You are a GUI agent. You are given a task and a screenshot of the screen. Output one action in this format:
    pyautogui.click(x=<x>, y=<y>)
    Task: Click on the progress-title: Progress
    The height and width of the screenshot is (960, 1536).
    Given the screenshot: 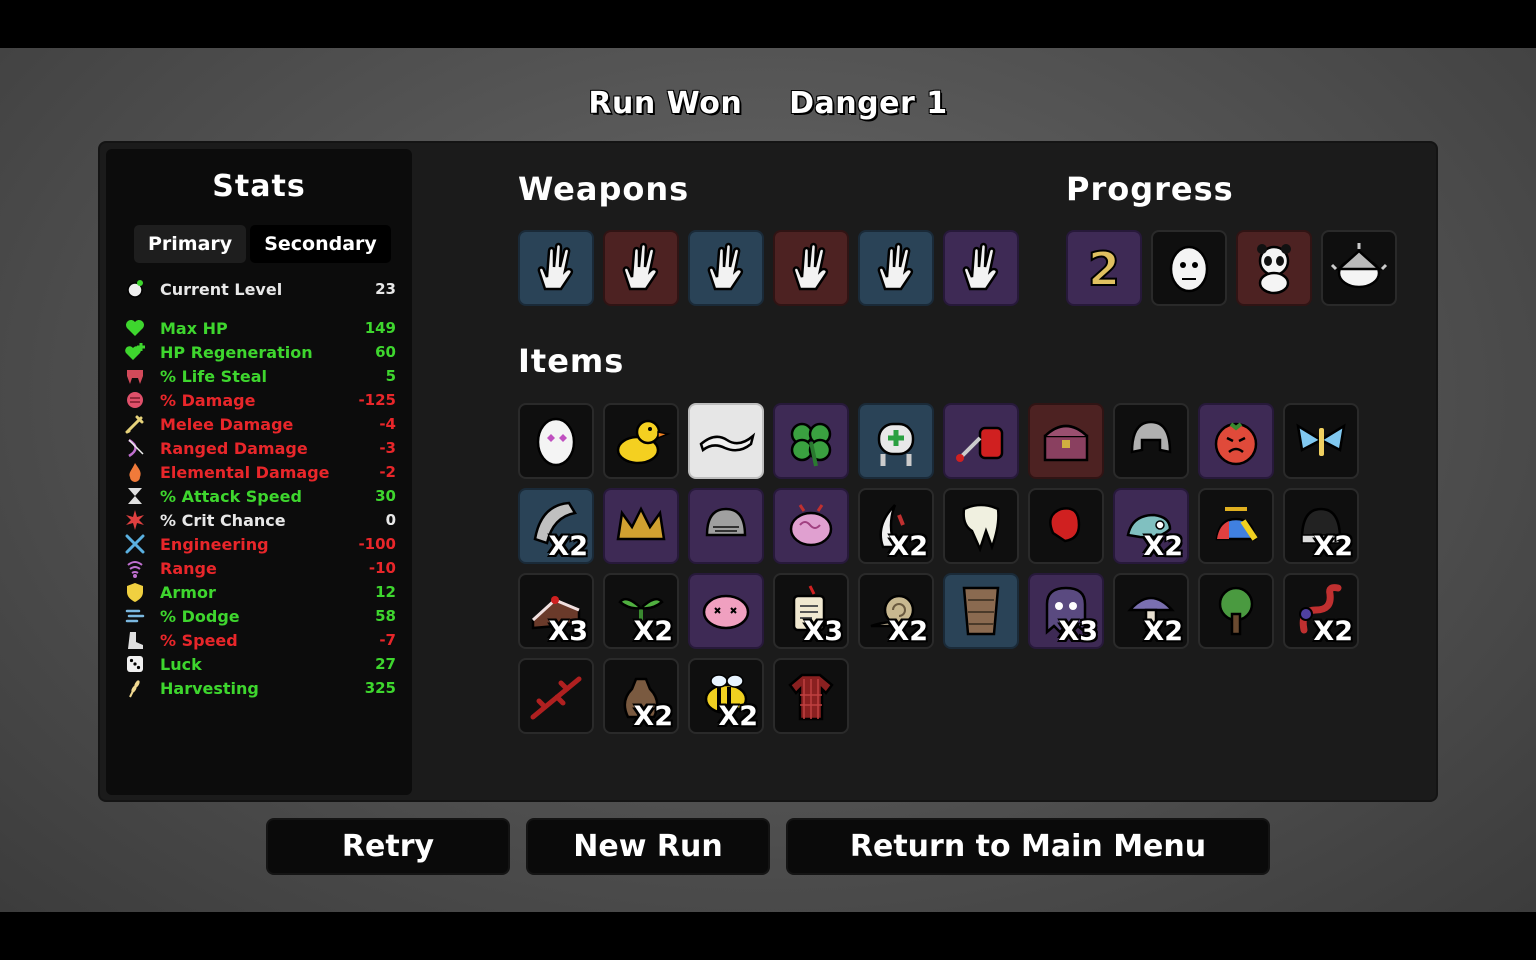 What is the action you would take?
    pyautogui.click(x=1150, y=189)
    